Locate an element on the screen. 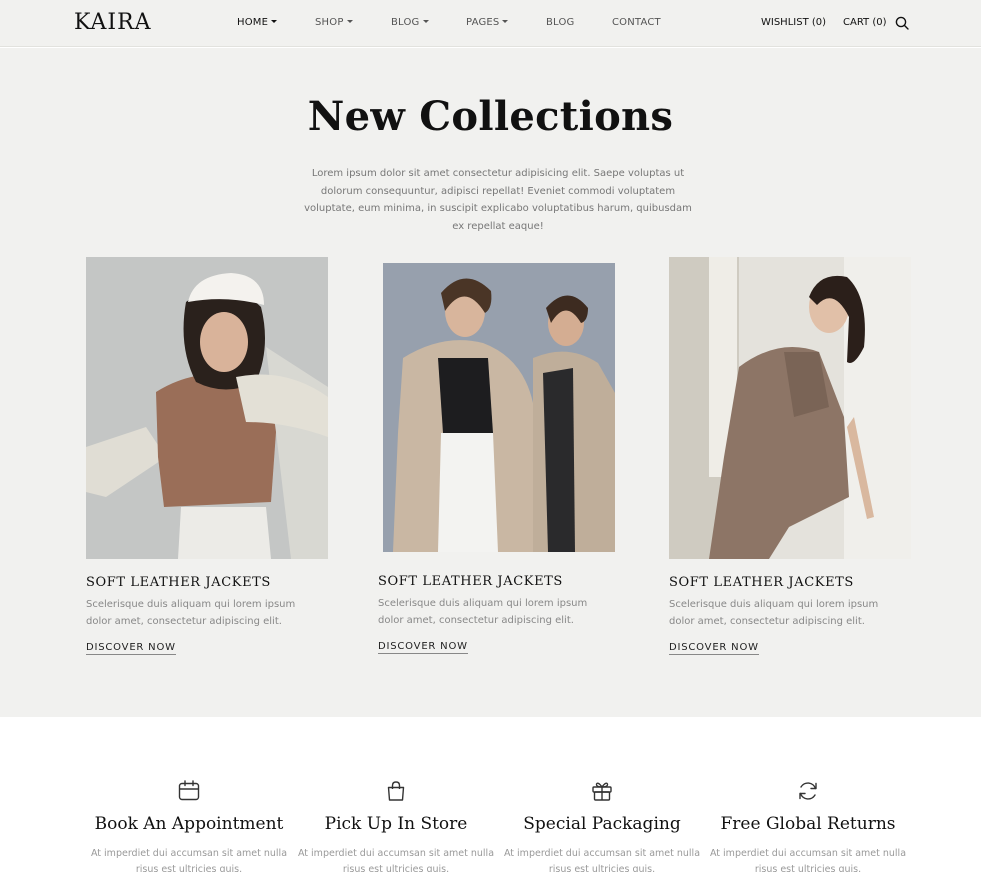 The height and width of the screenshot is (872, 981). nav-pages: PAGES is located at coordinates (487, 22).